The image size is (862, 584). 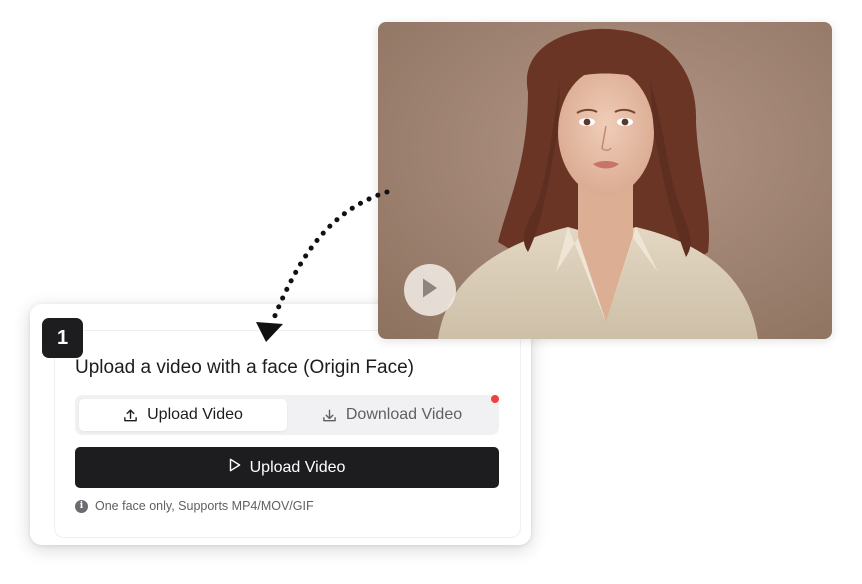 I want to click on tab-upload-video: Upload Video, so click(x=183, y=415).